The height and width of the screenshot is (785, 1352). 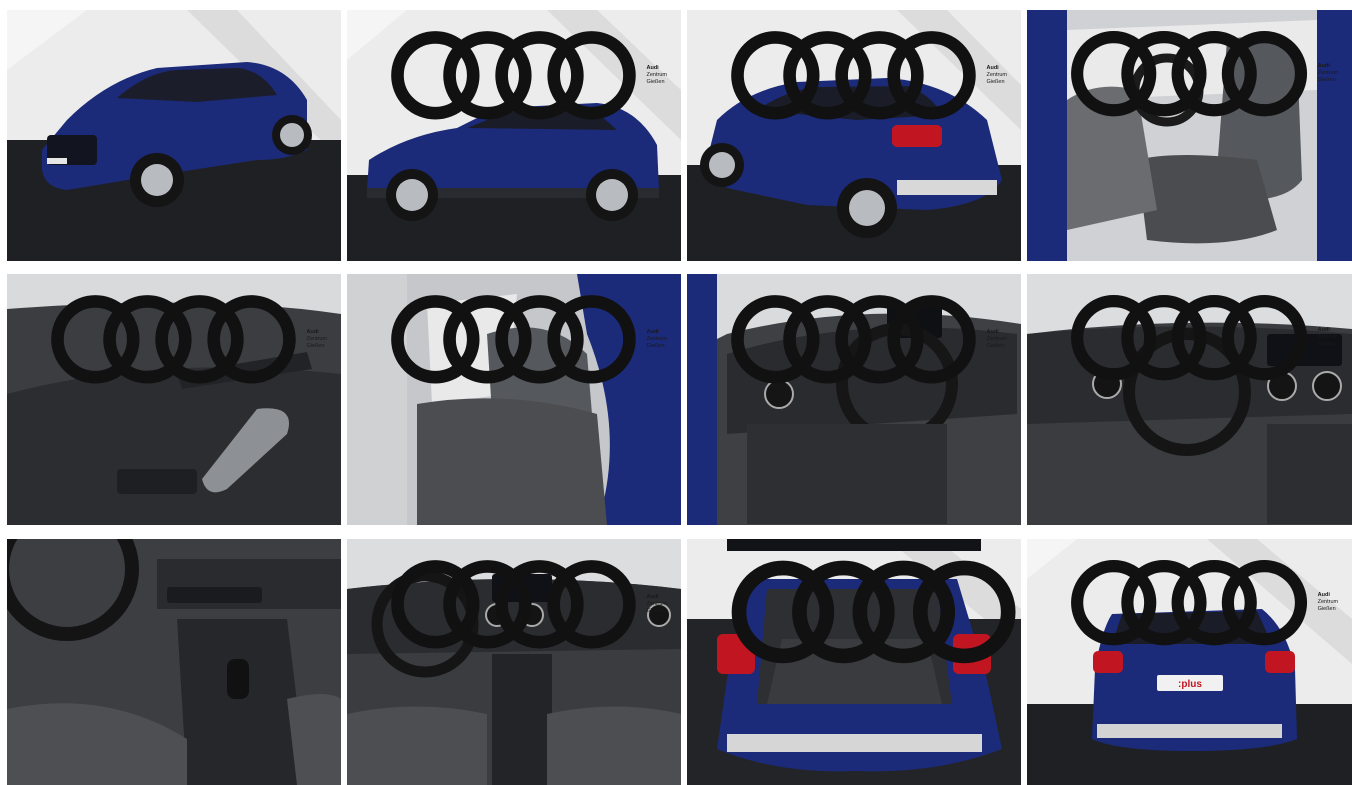 I want to click on gallery-photo-7: Audi Zentrum Gießen, so click(x=854, y=399).